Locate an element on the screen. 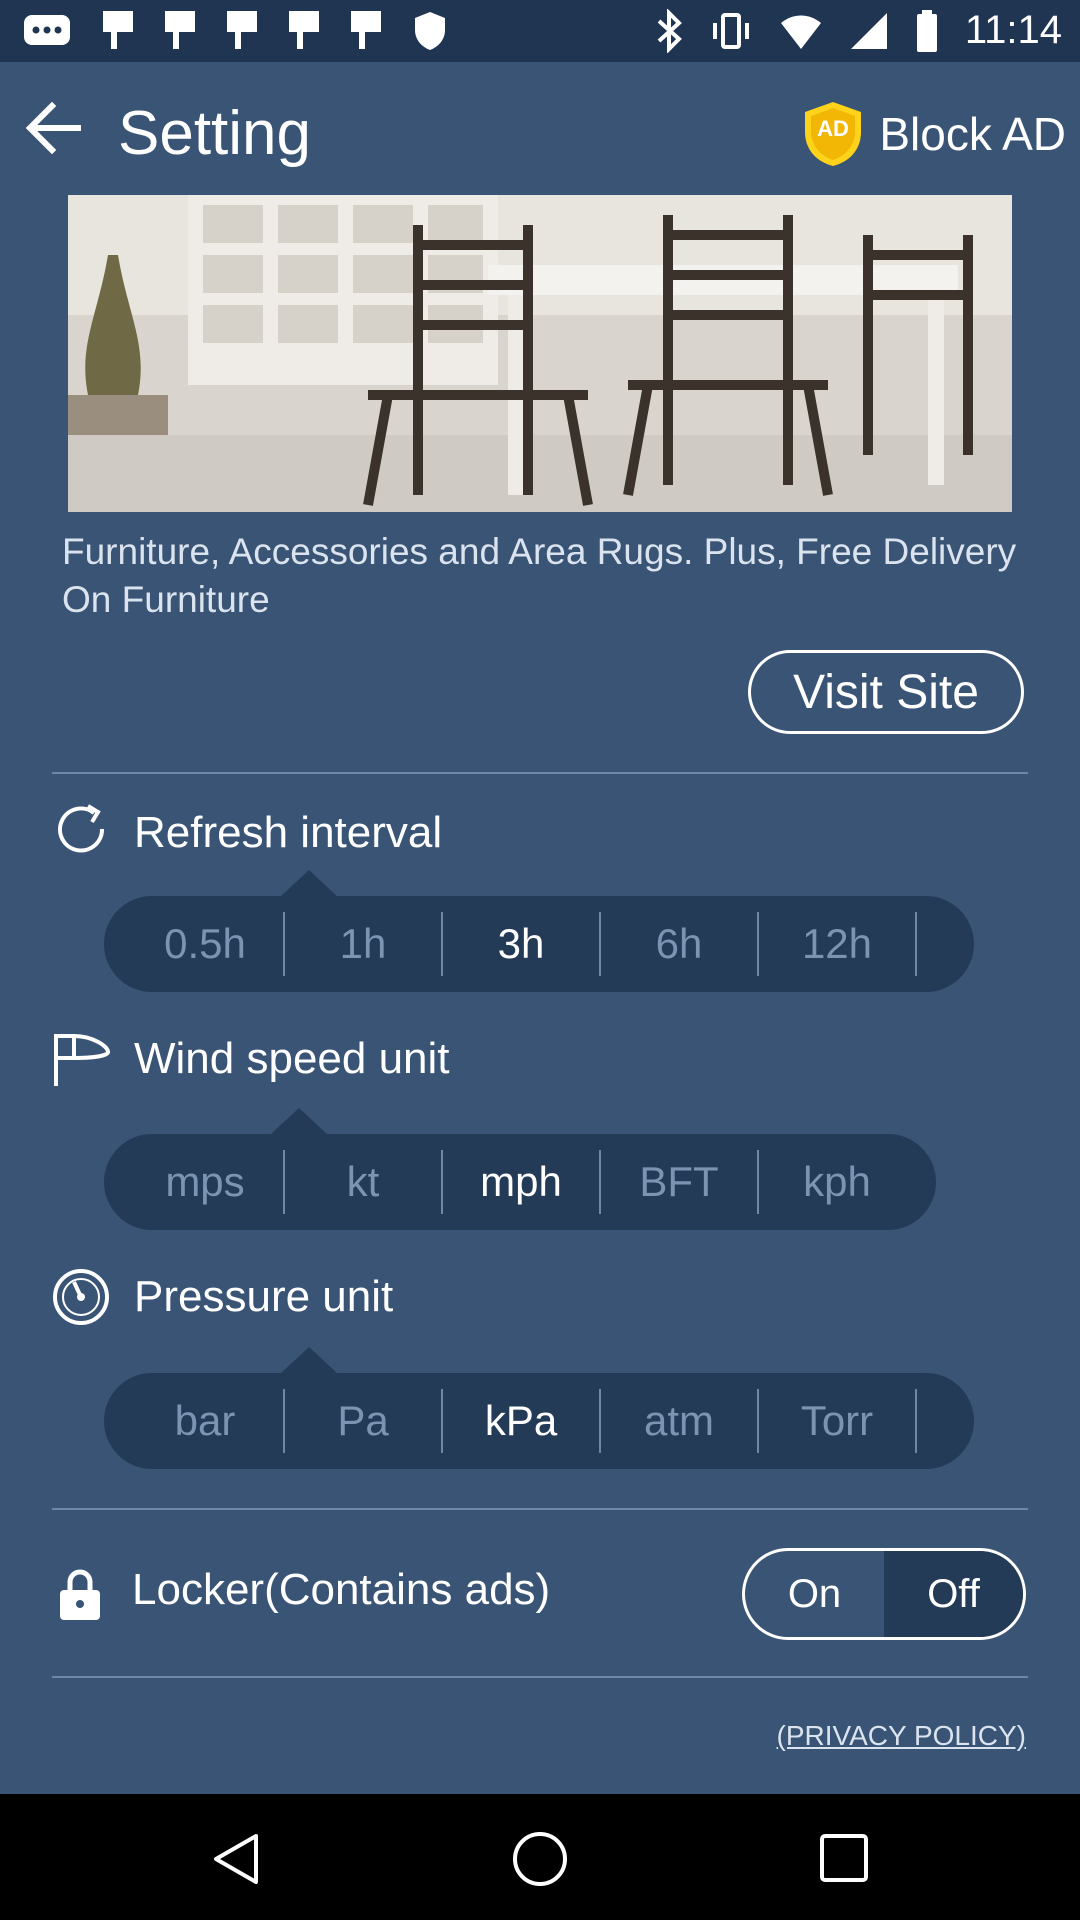 The width and height of the screenshot is (1080, 1920). furniture-photo is located at coordinates (540, 353).